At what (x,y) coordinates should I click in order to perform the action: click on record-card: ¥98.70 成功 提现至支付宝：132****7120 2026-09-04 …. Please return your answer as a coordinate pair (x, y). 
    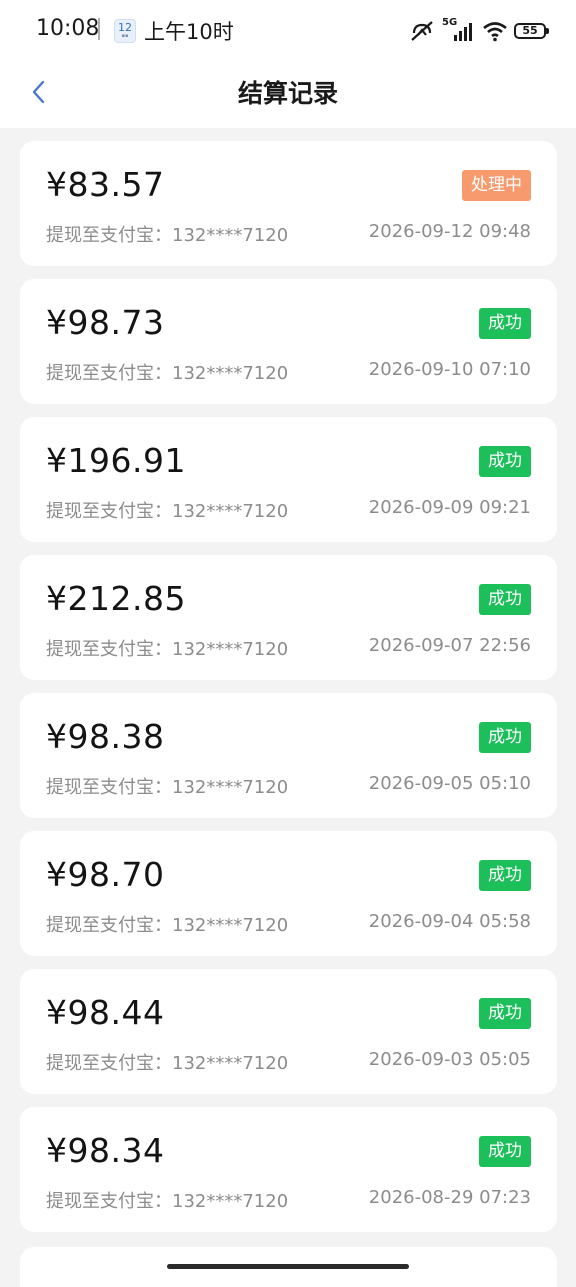
    Looking at the image, I should click on (288, 893).